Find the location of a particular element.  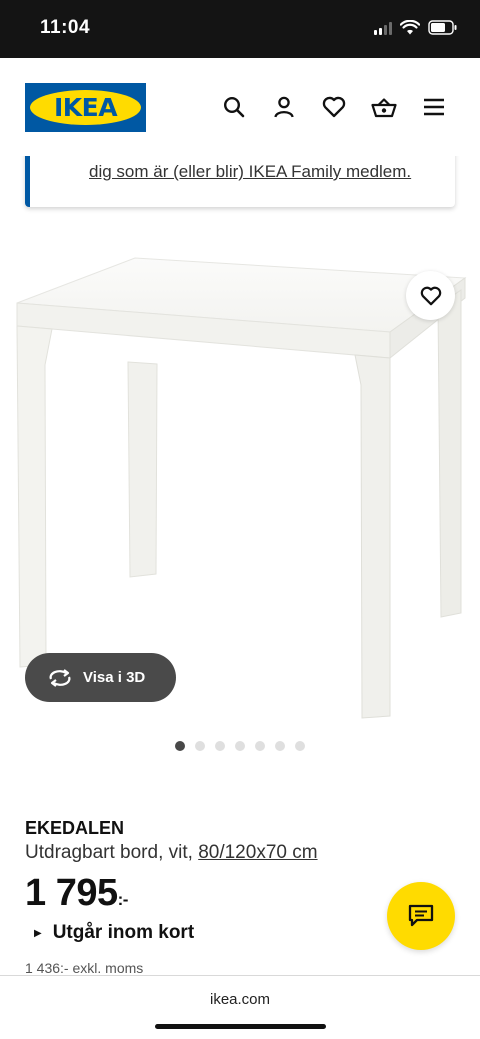

price-value: 1 795 is located at coordinates (71, 893).